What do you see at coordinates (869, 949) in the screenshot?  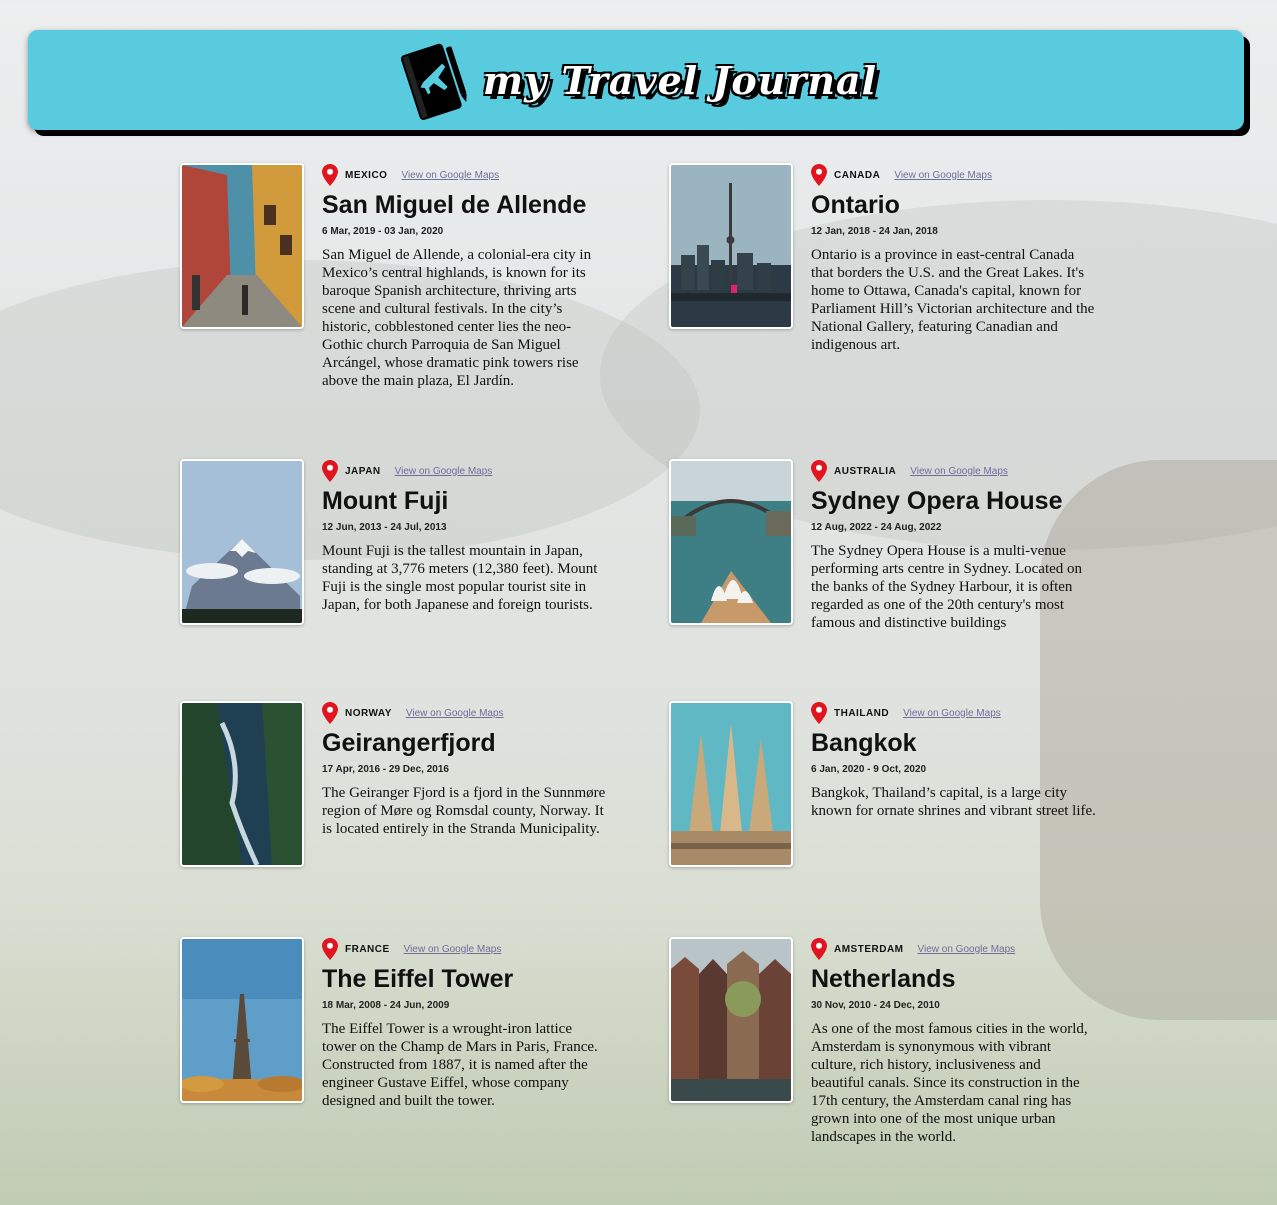 I see `entry-country: AMSTERDAM` at bounding box center [869, 949].